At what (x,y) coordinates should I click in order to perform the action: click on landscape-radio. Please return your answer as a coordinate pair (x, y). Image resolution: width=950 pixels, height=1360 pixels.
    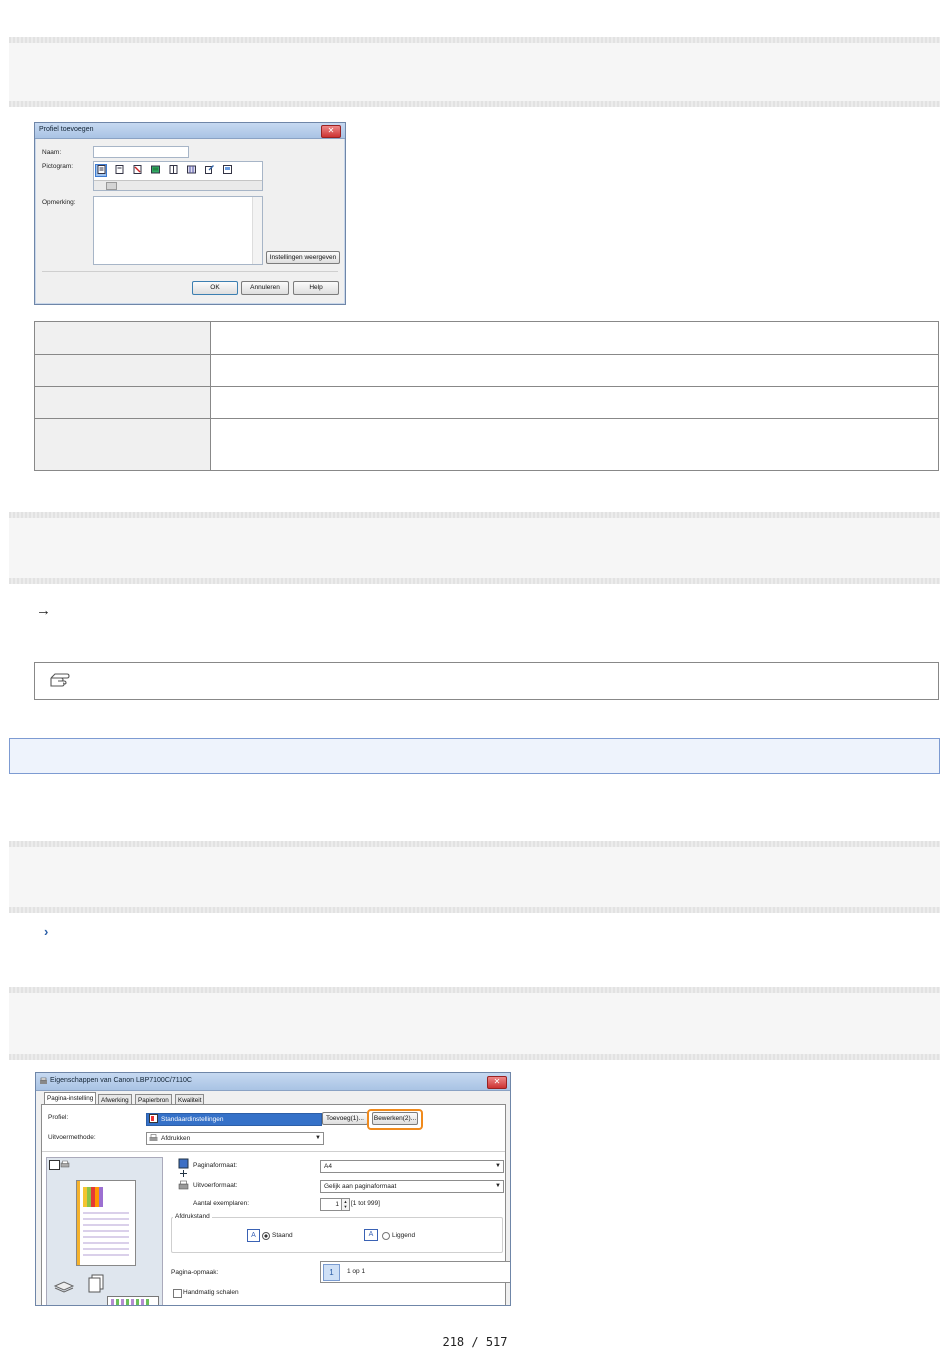
    Looking at the image, I should click on (386, 1236).